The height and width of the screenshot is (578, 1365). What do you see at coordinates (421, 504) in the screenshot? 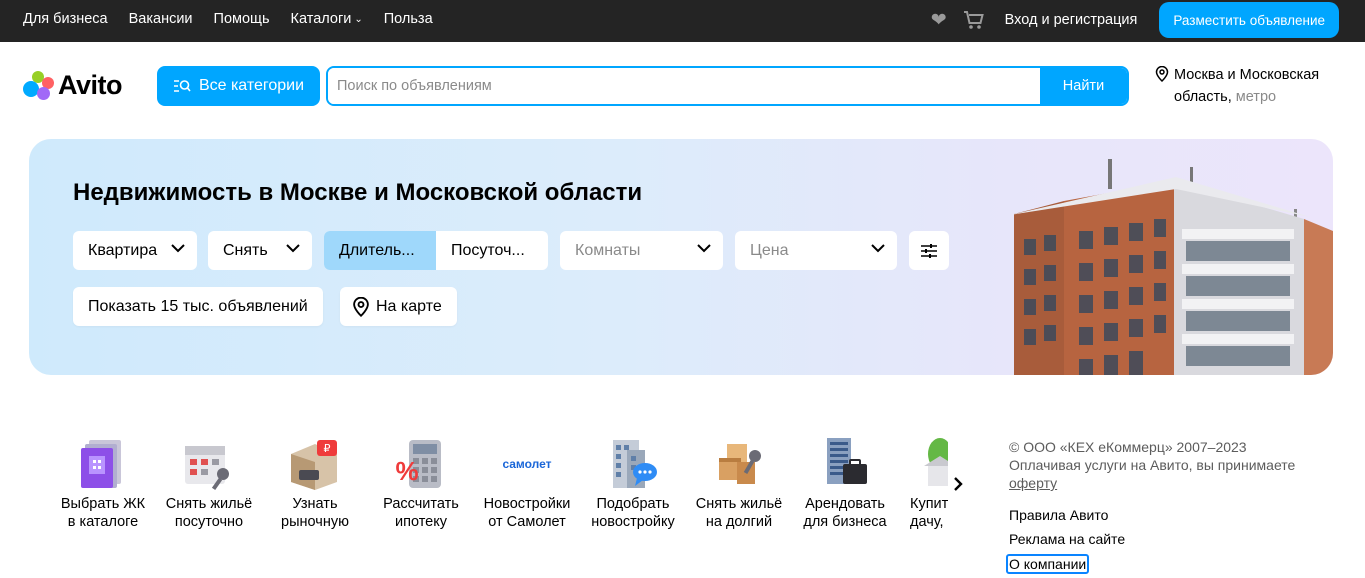
I see `shortcut-label-line1: Рассчитать` at bounding box center [421, 504].